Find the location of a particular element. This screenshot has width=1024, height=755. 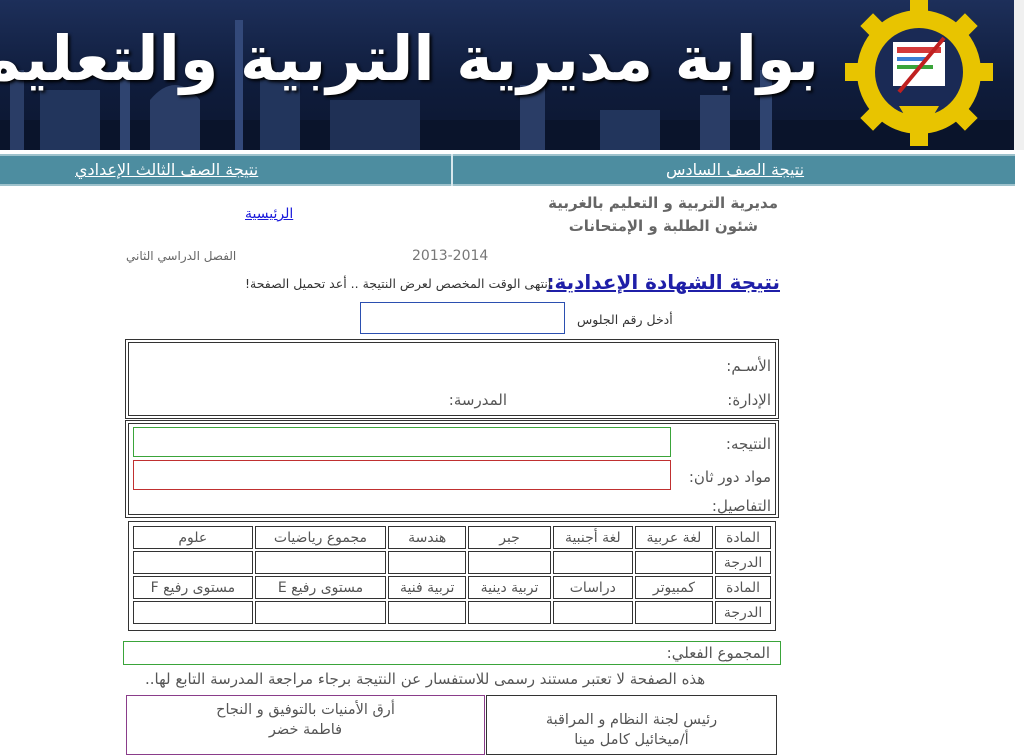

result-value-box is located at coordinates (402, 442).